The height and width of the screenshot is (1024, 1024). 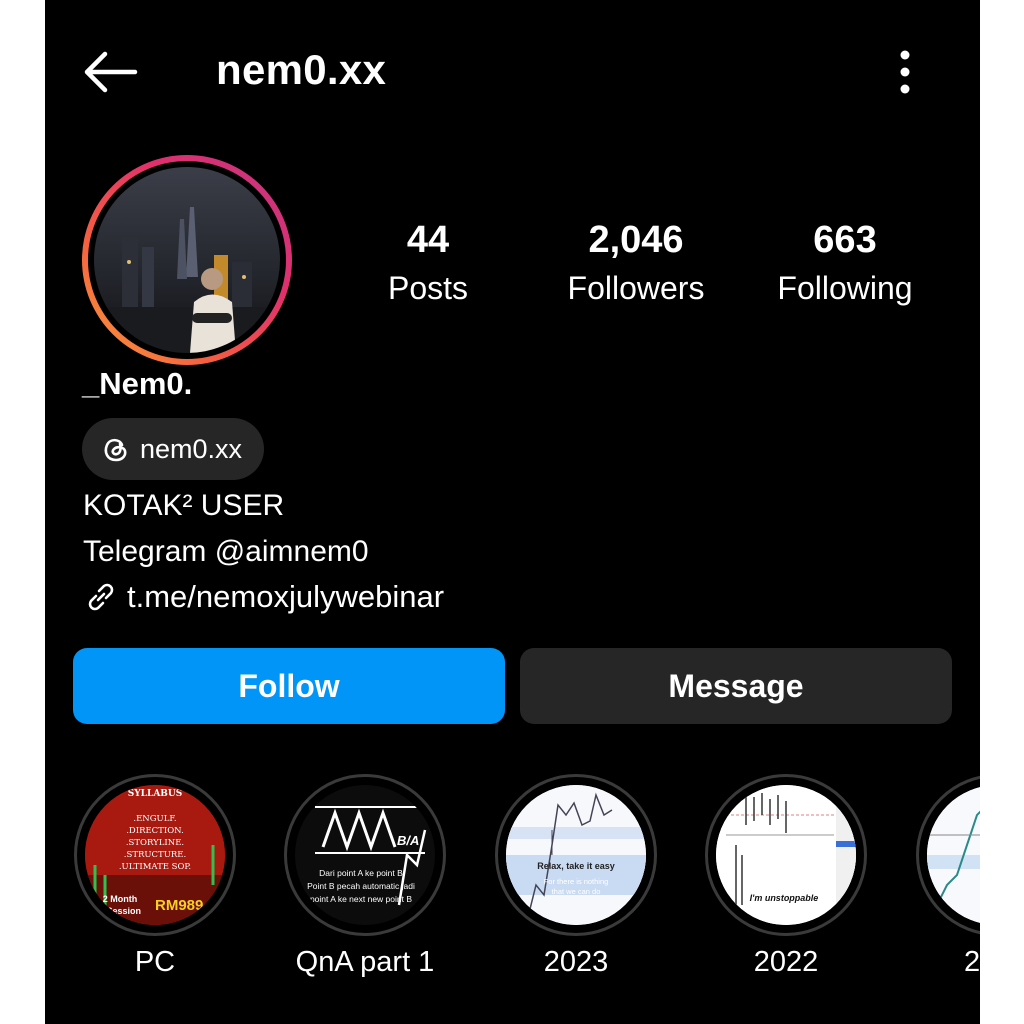 I want to click on cover-text: For there is nothing, so click(x=576, y=881).